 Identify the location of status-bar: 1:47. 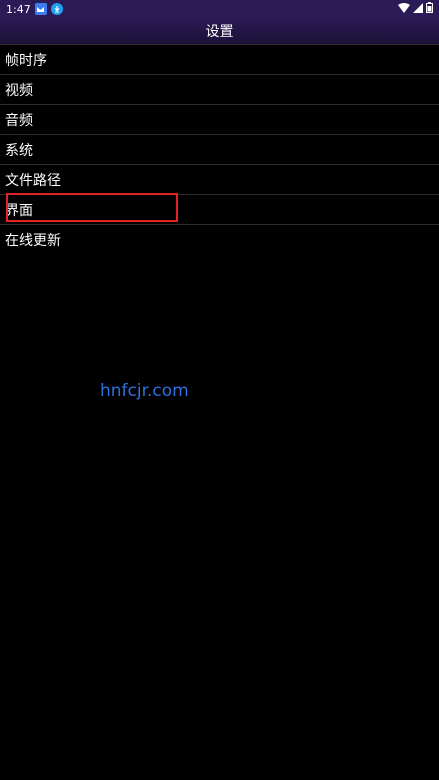
(219, 9).